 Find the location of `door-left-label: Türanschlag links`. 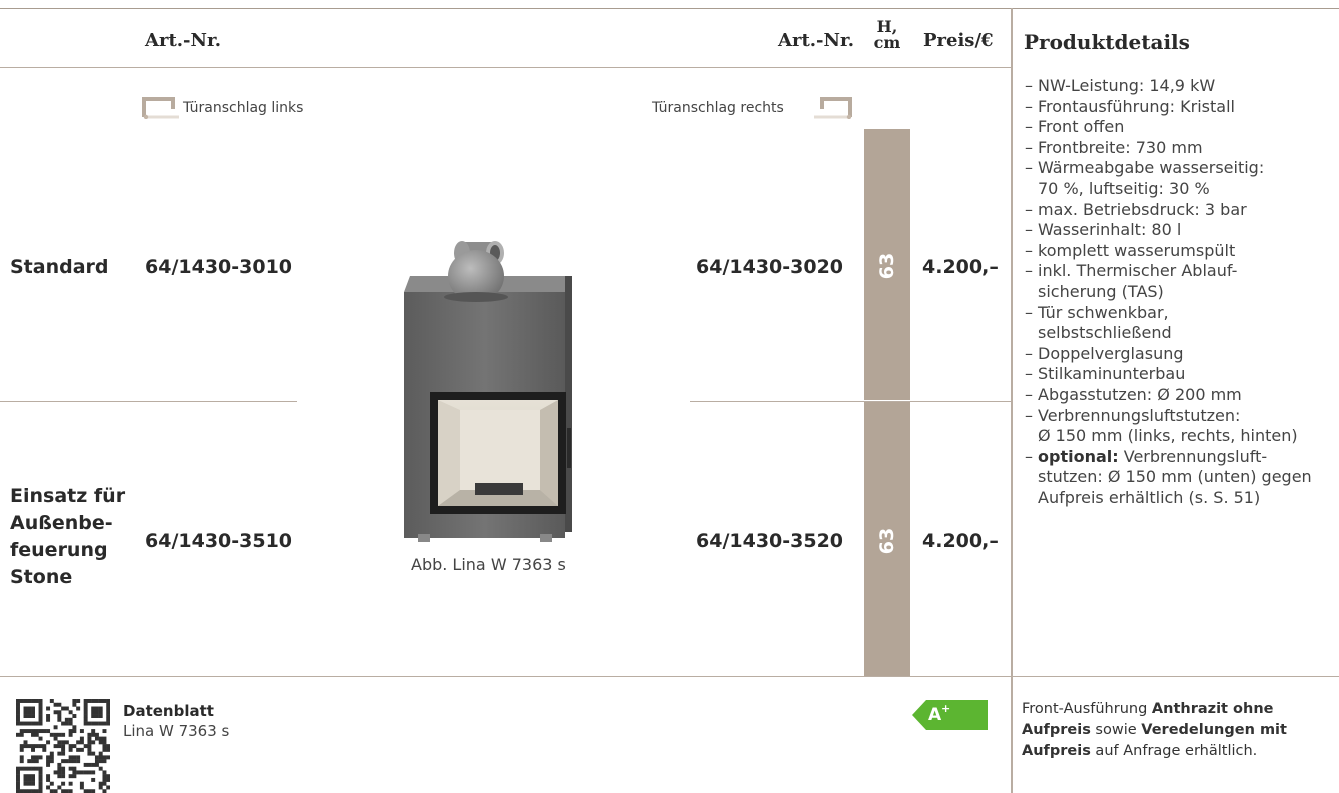

door-left-label: Türanschlag links is located at coordinates (243, 108).